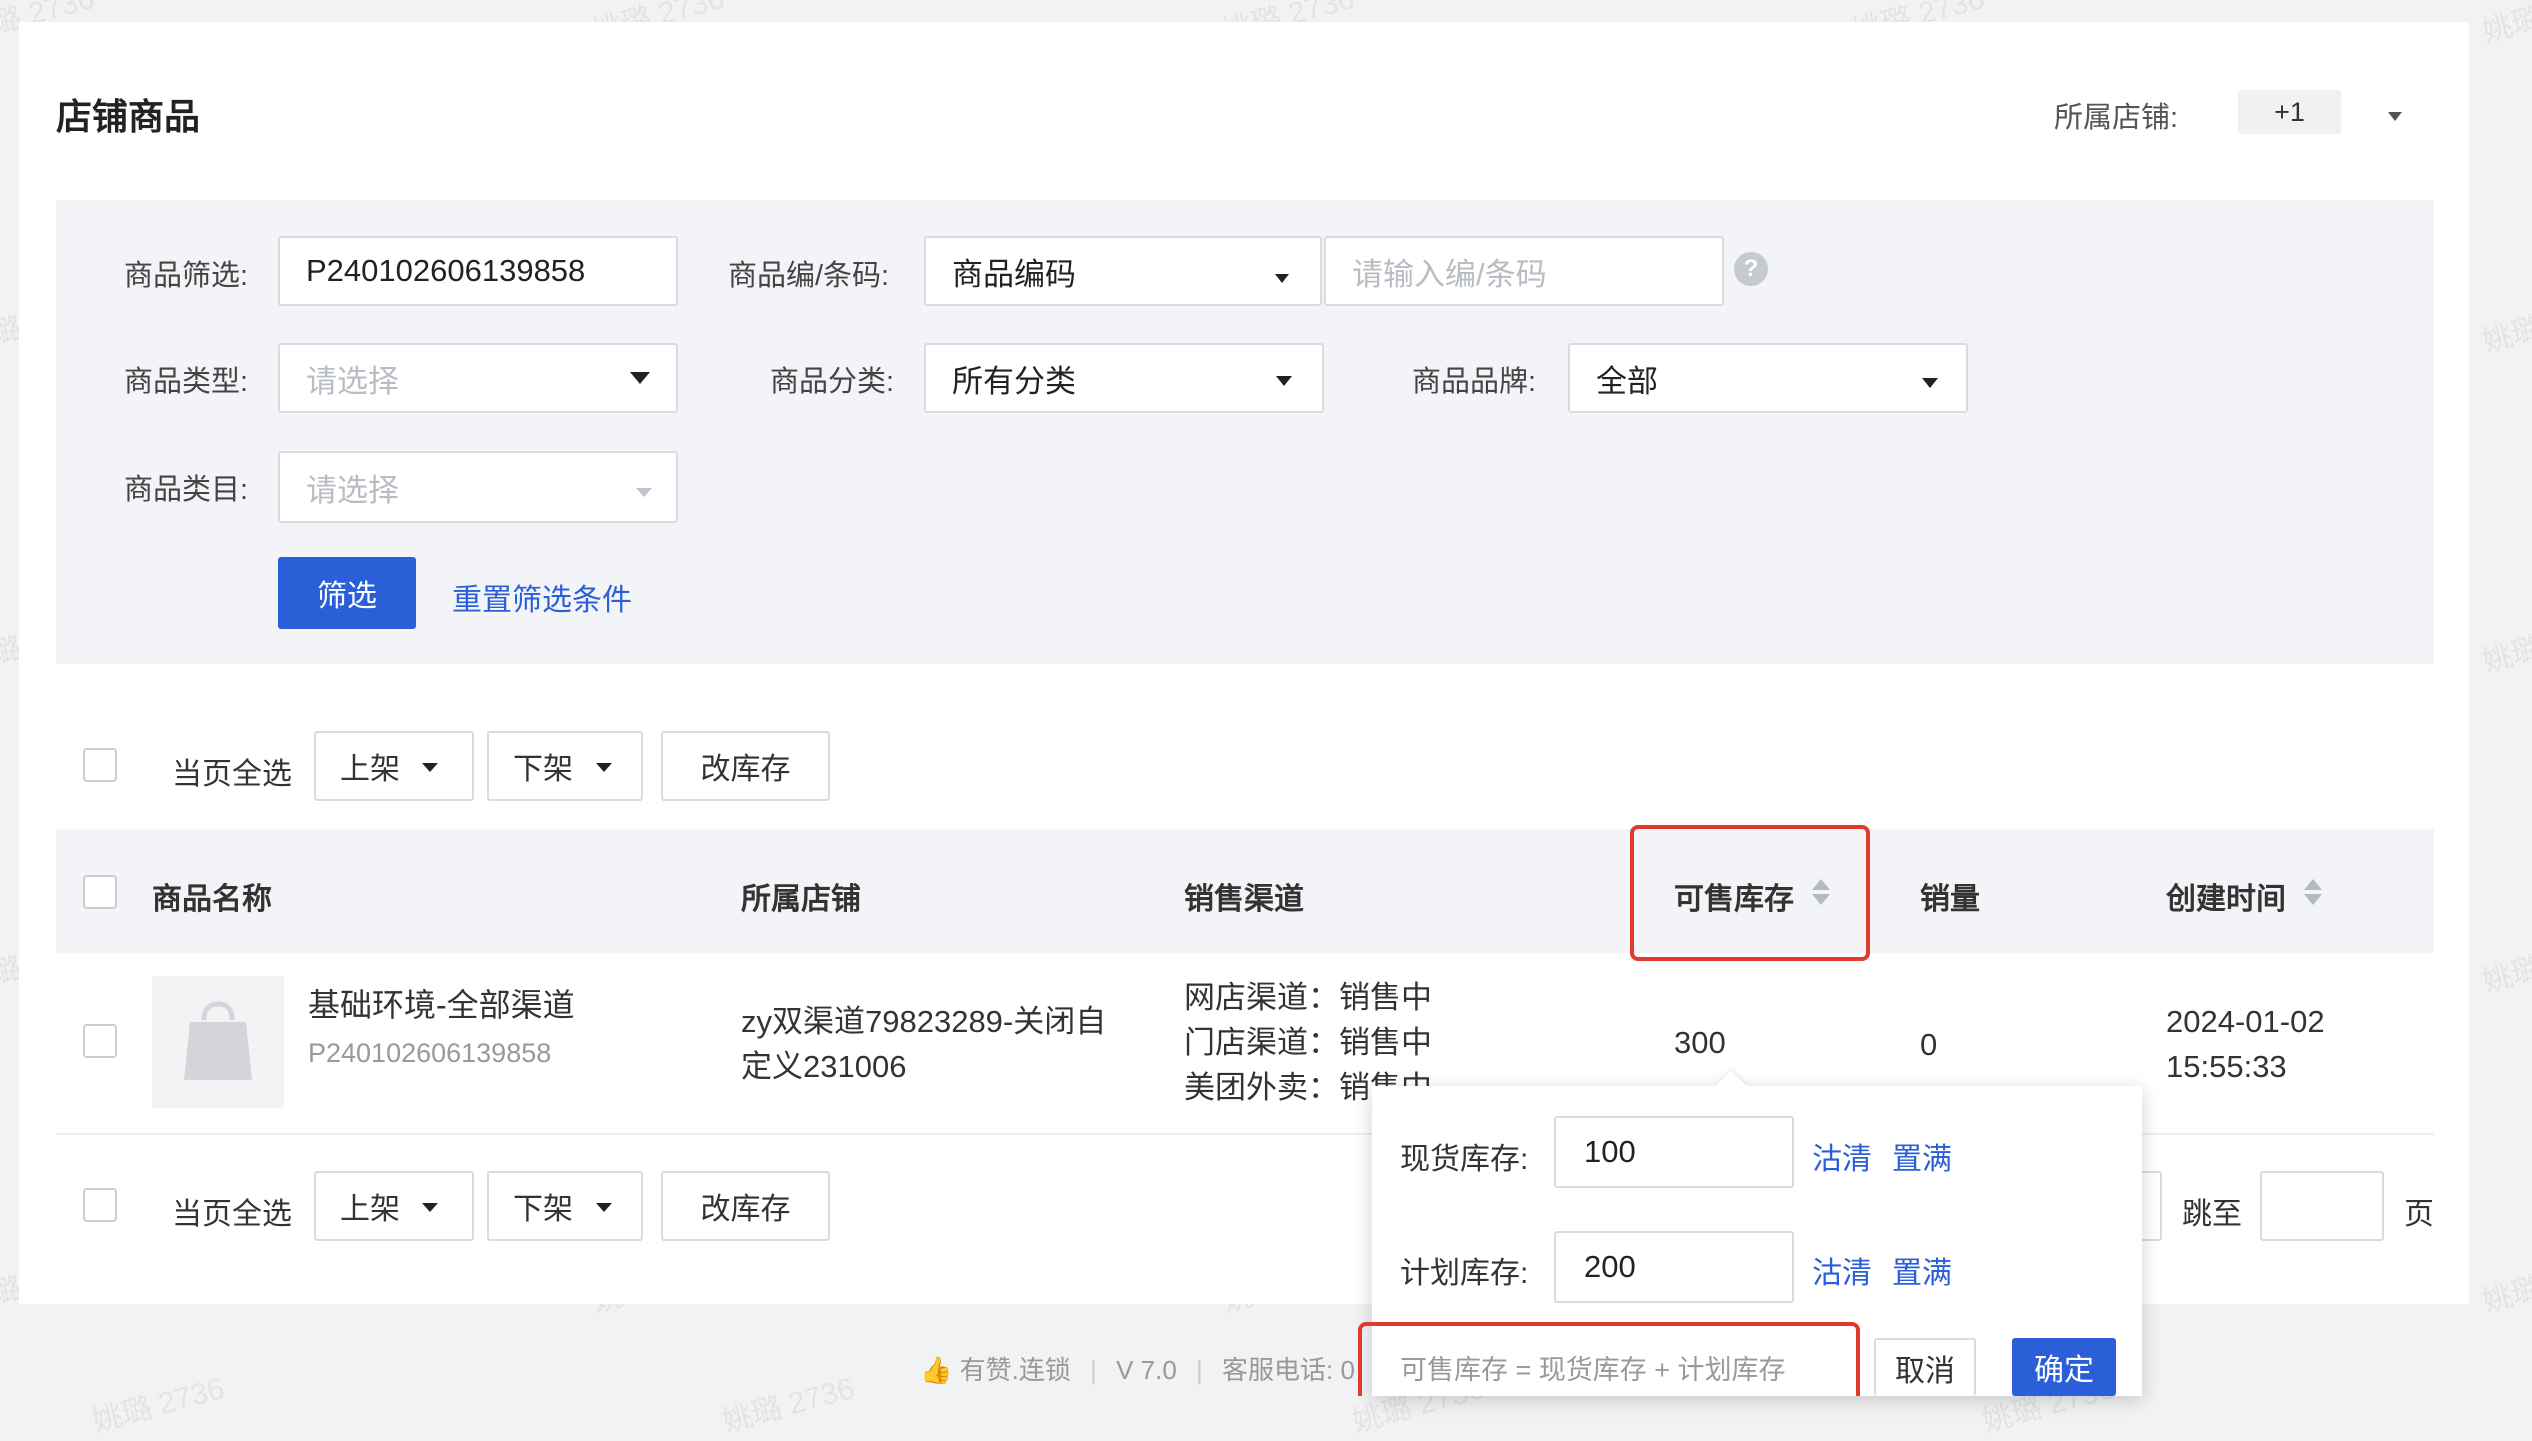 The image size is (2532, 1441). I want to click on catalog-select: 请选择, so click(478, 487).